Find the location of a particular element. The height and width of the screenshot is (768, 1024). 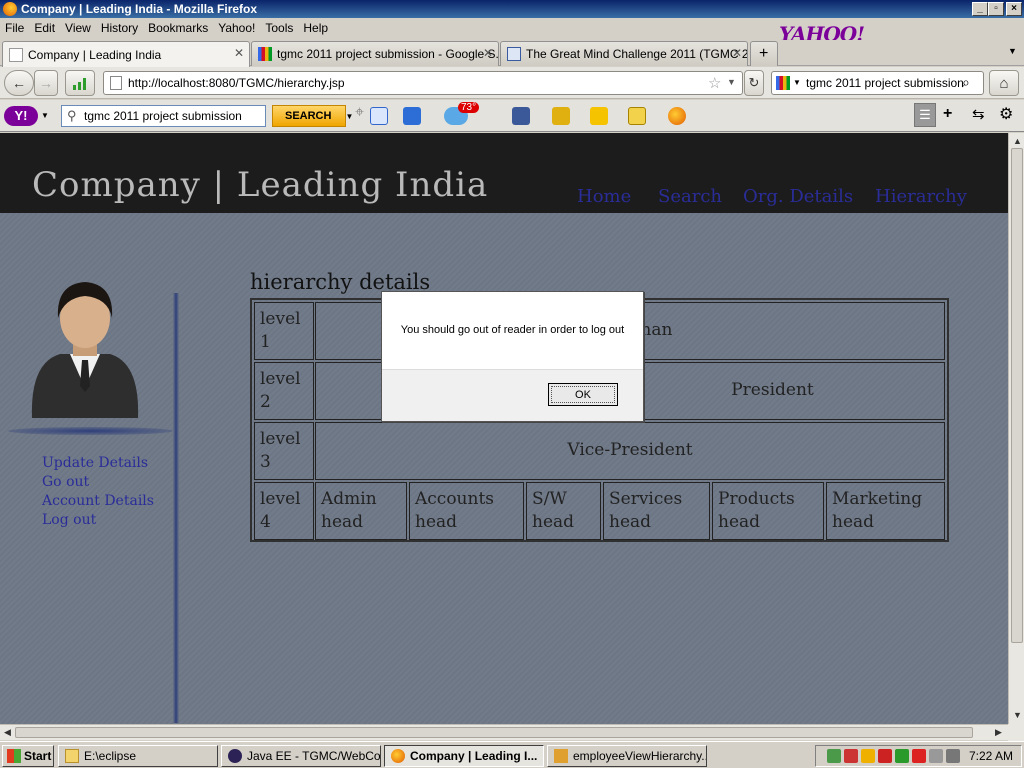

yahoo-search-label: SEARCH is located at coordinates (308, 116).